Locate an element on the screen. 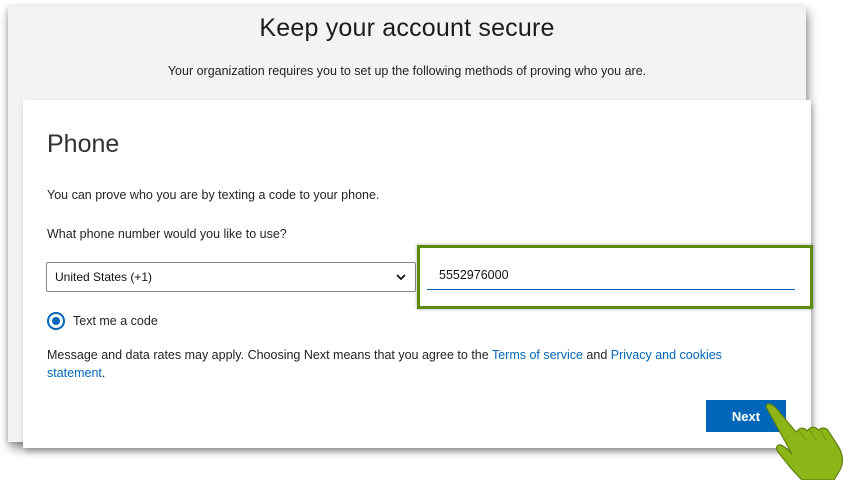  phone-question: What phone number would you like to use? is located at coordinates (167, 234).